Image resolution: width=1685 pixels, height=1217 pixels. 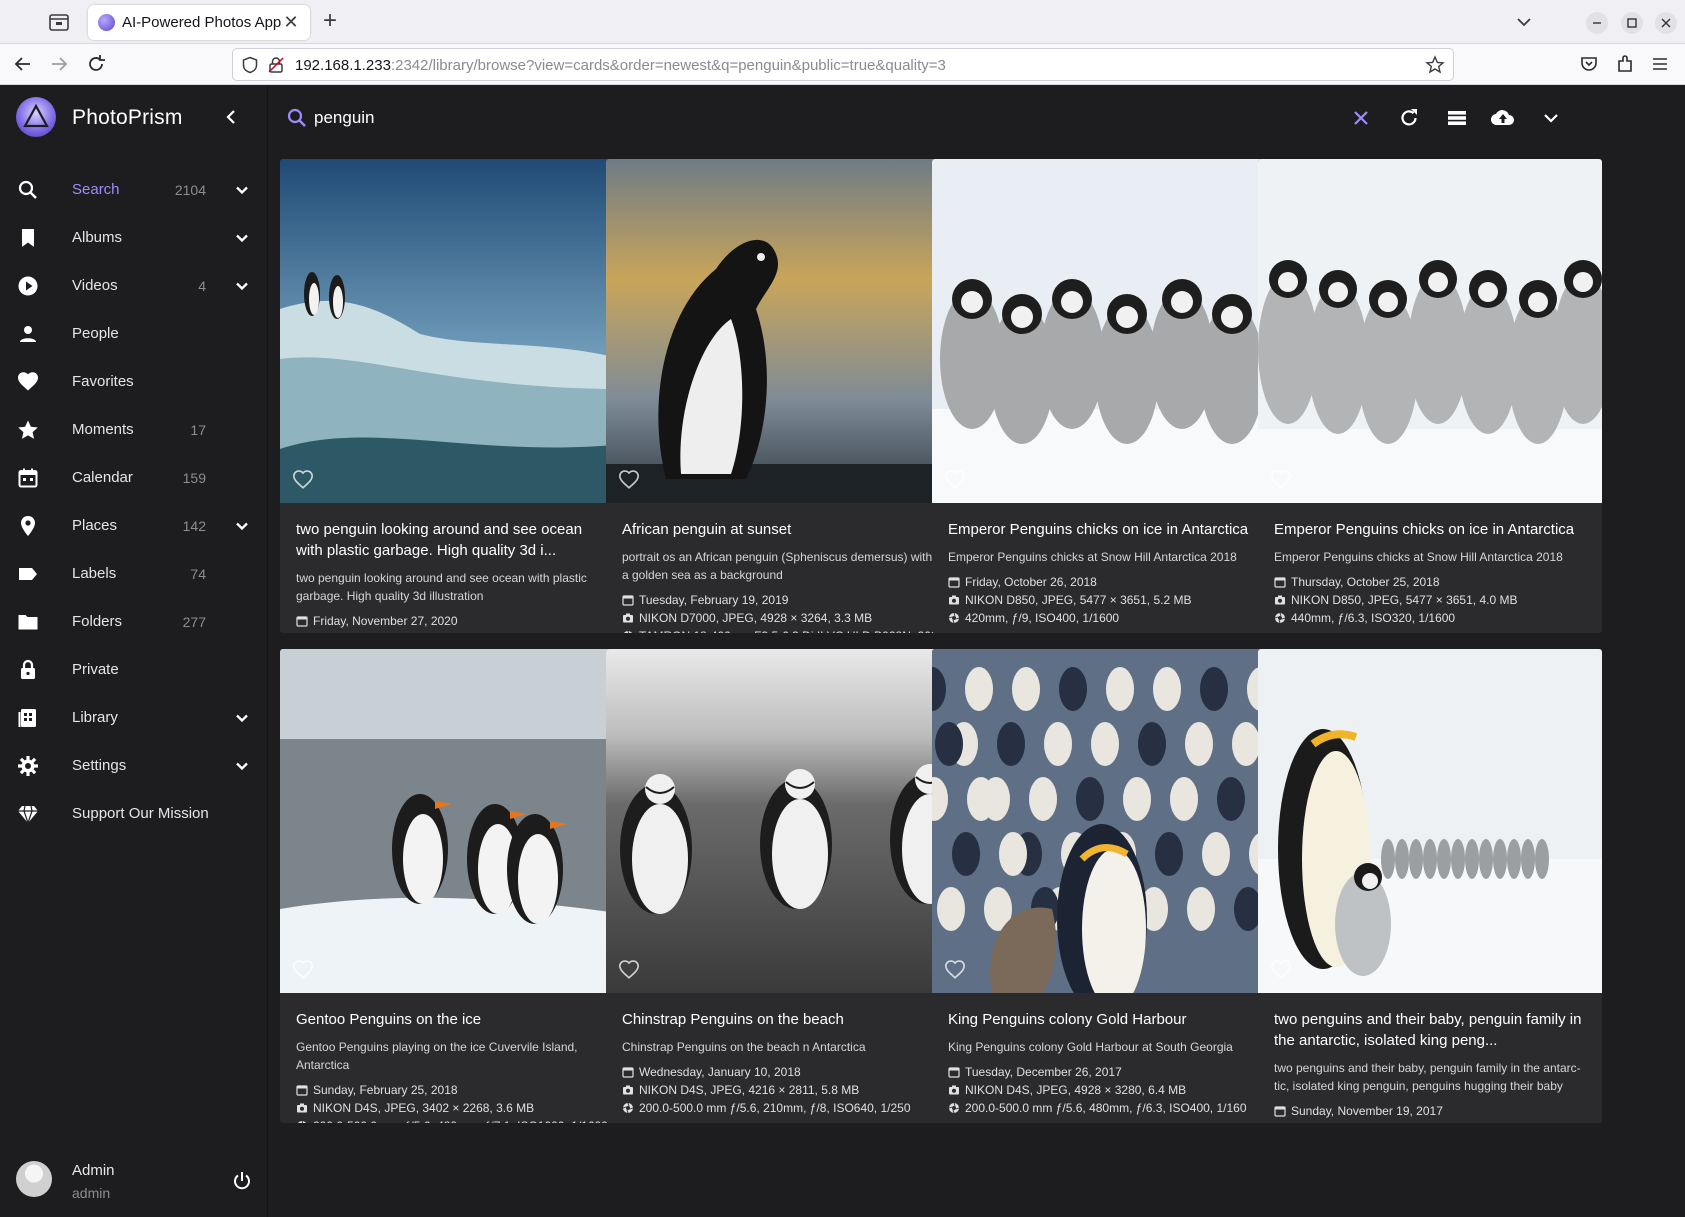 What do you see at coordinates (36, 117) in the screenshot?
I see `photoprism-logo-icon` at bounding box center [36, 117].